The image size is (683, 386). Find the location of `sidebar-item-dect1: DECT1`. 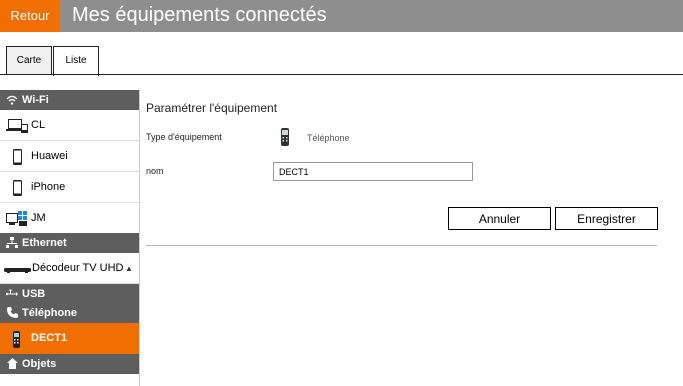

sidebar-item-dect1: DECT1 is located at coordinates (69, 338).